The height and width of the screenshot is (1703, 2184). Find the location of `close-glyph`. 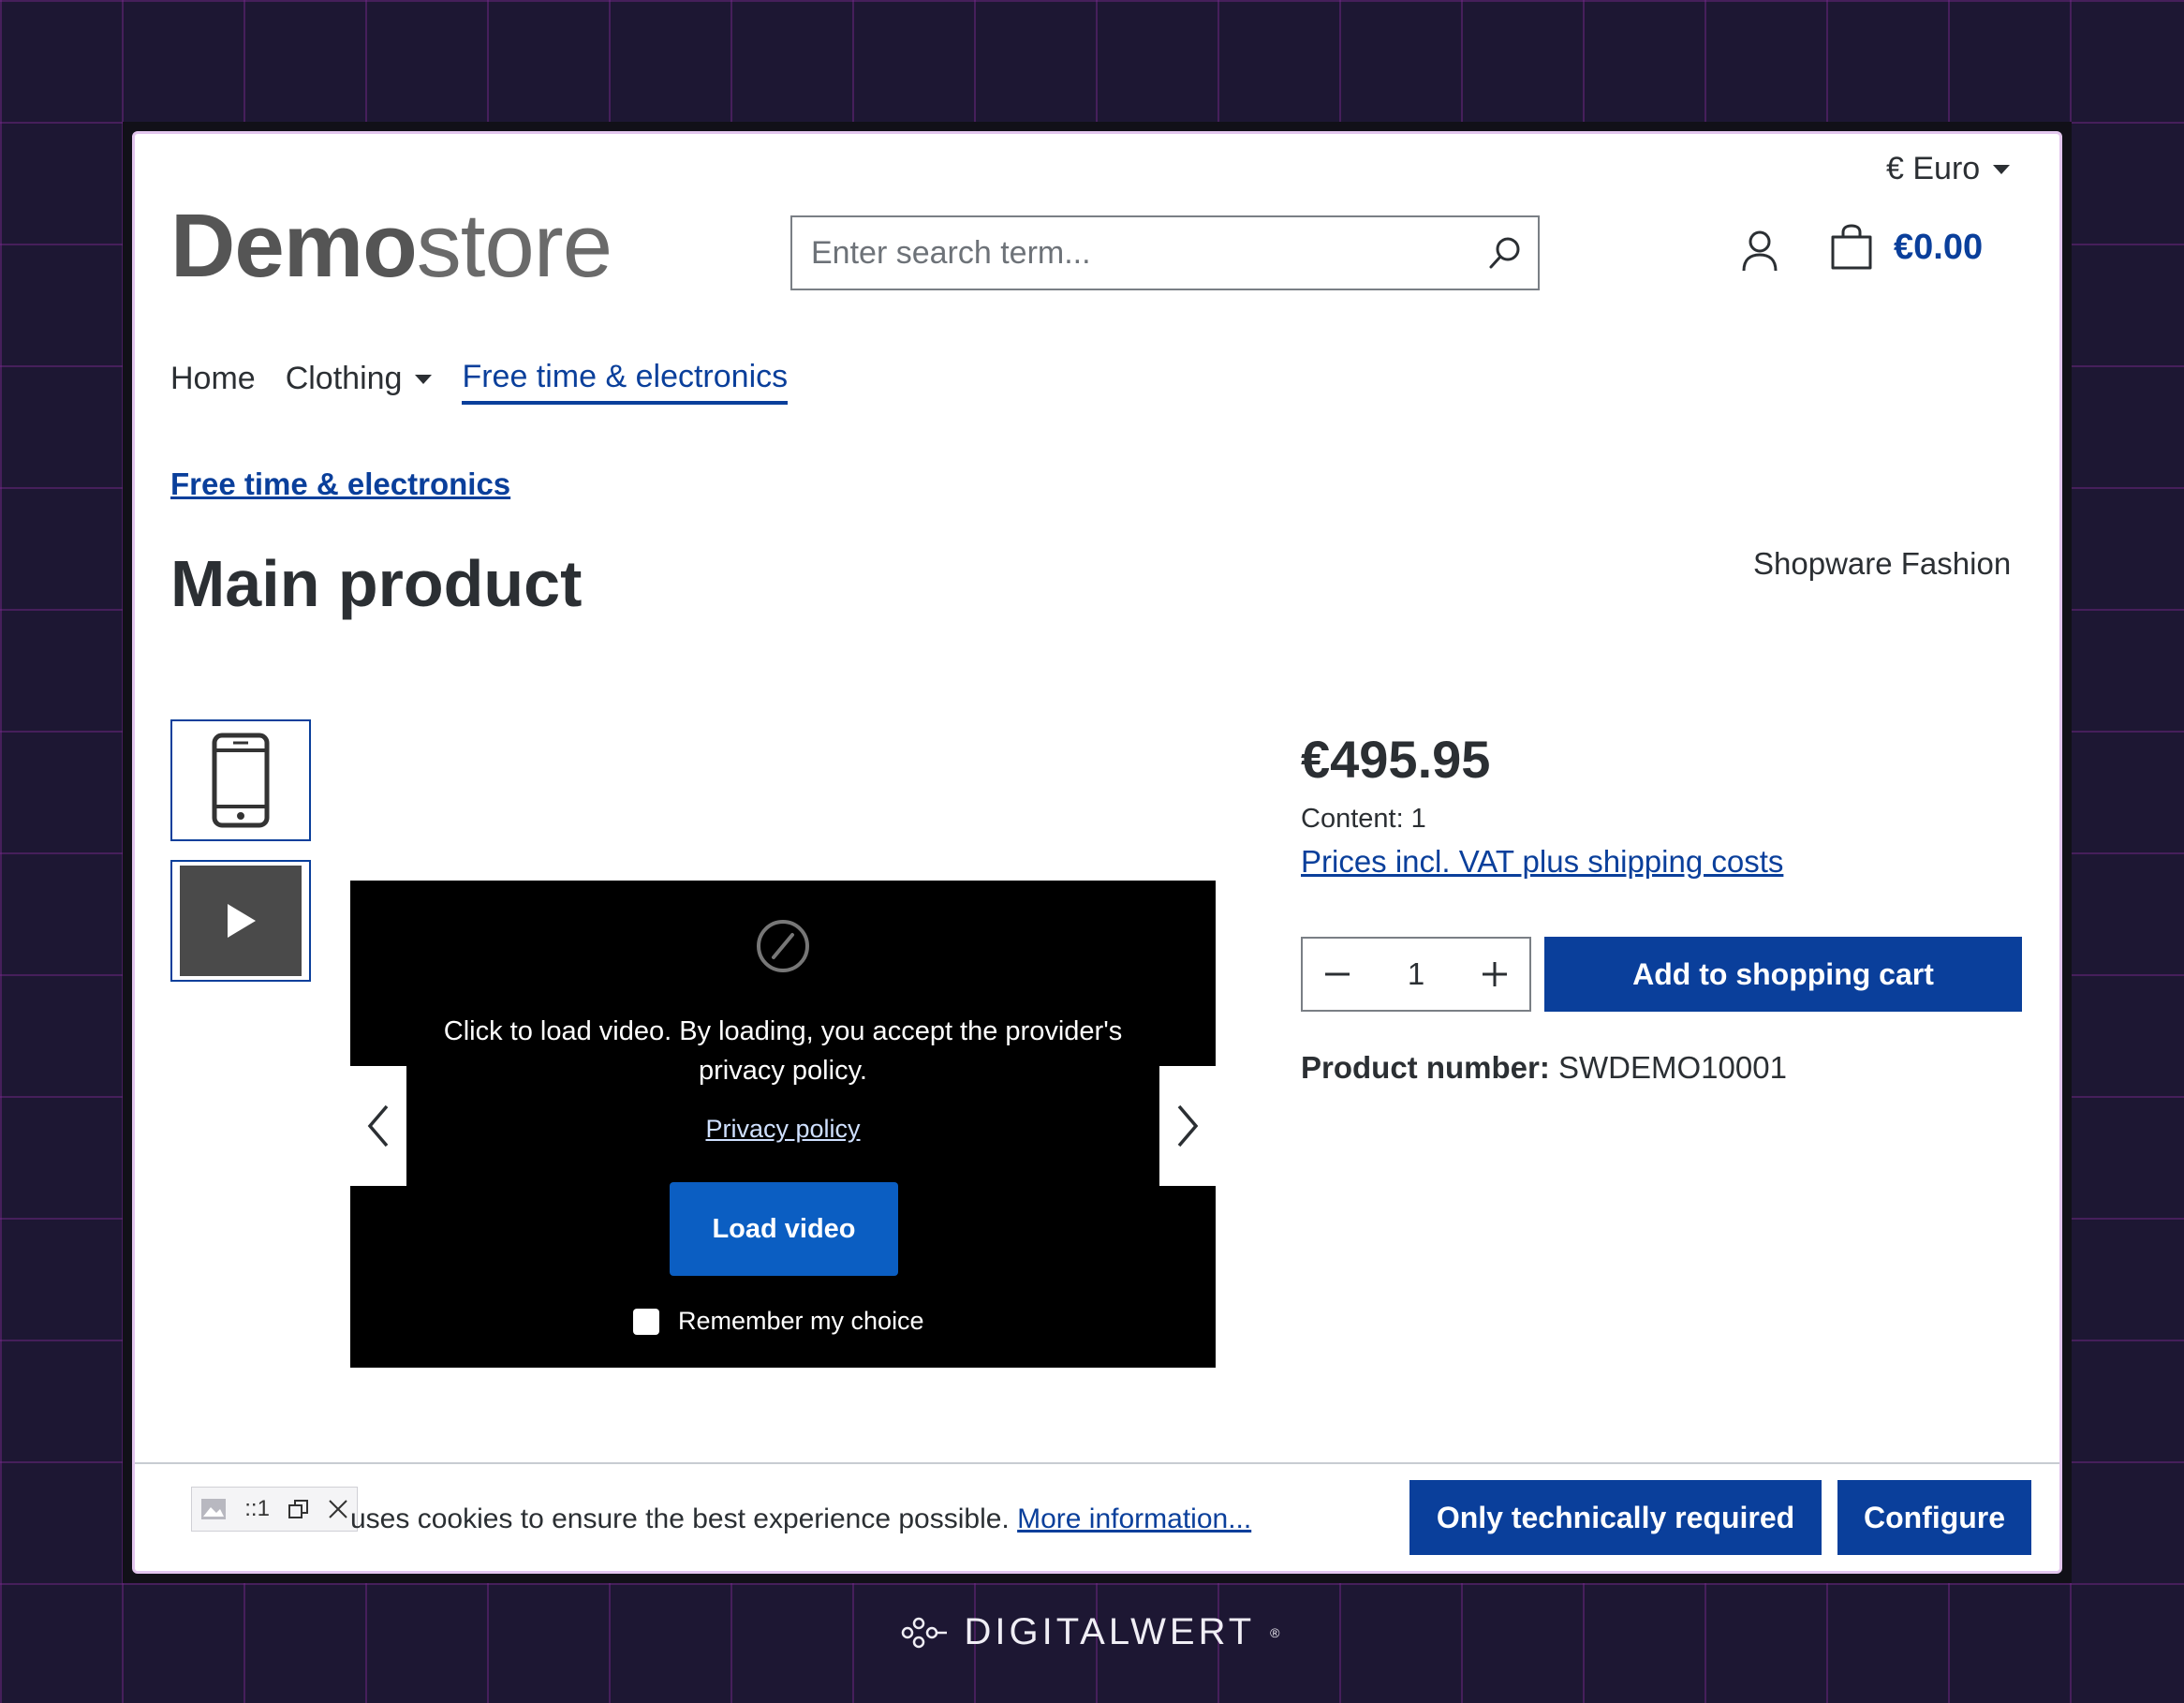

close-glyph is located at coordinates (337, 1509).